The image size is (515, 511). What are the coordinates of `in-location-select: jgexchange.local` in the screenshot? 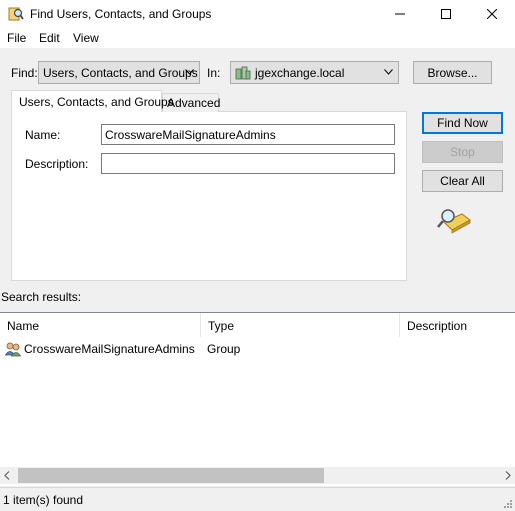 It's located at (314, 72).